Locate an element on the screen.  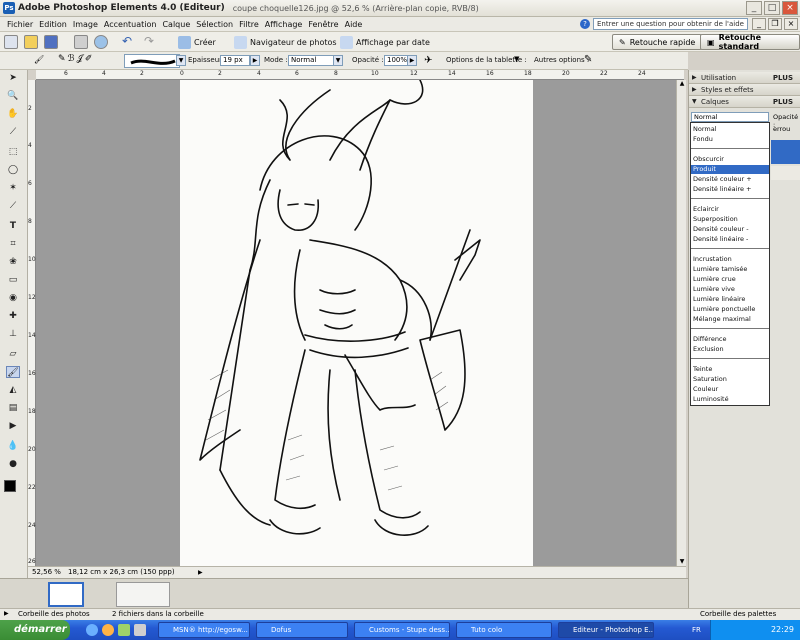
blend-option: Lumière vive is located at coordinates (714, 289).